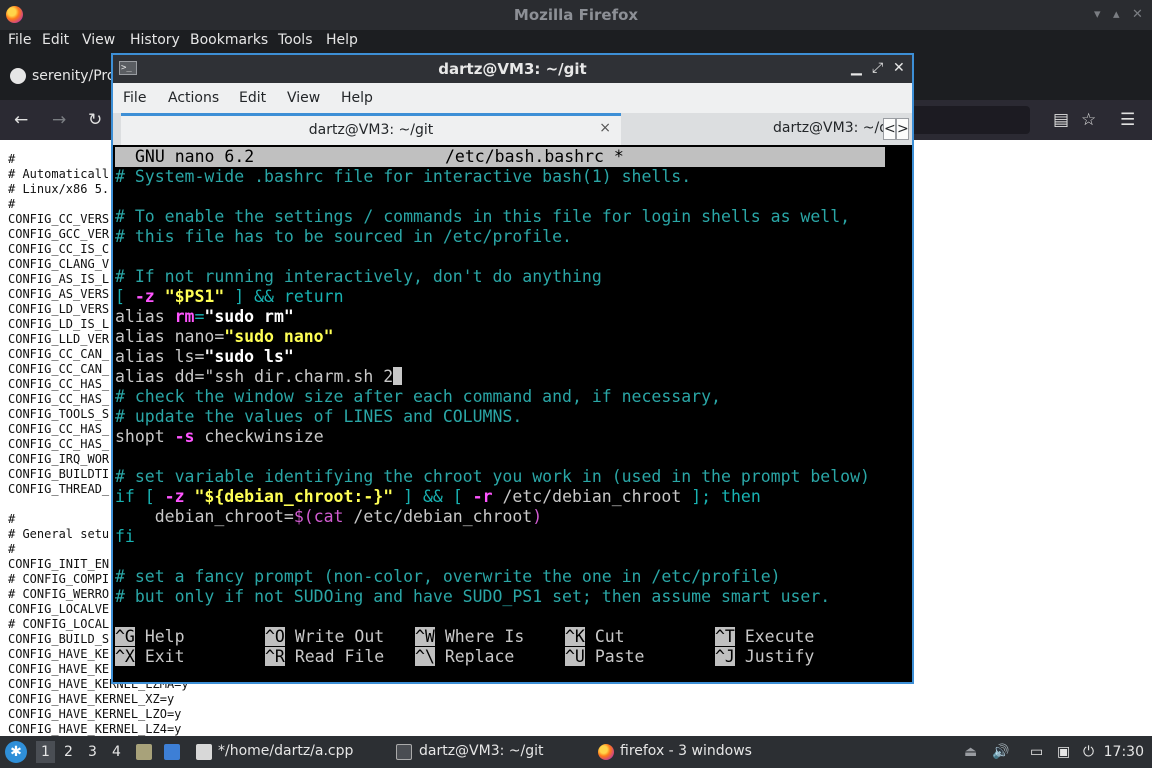  I want to click on reload-icon: ↻, so click(95, 120).